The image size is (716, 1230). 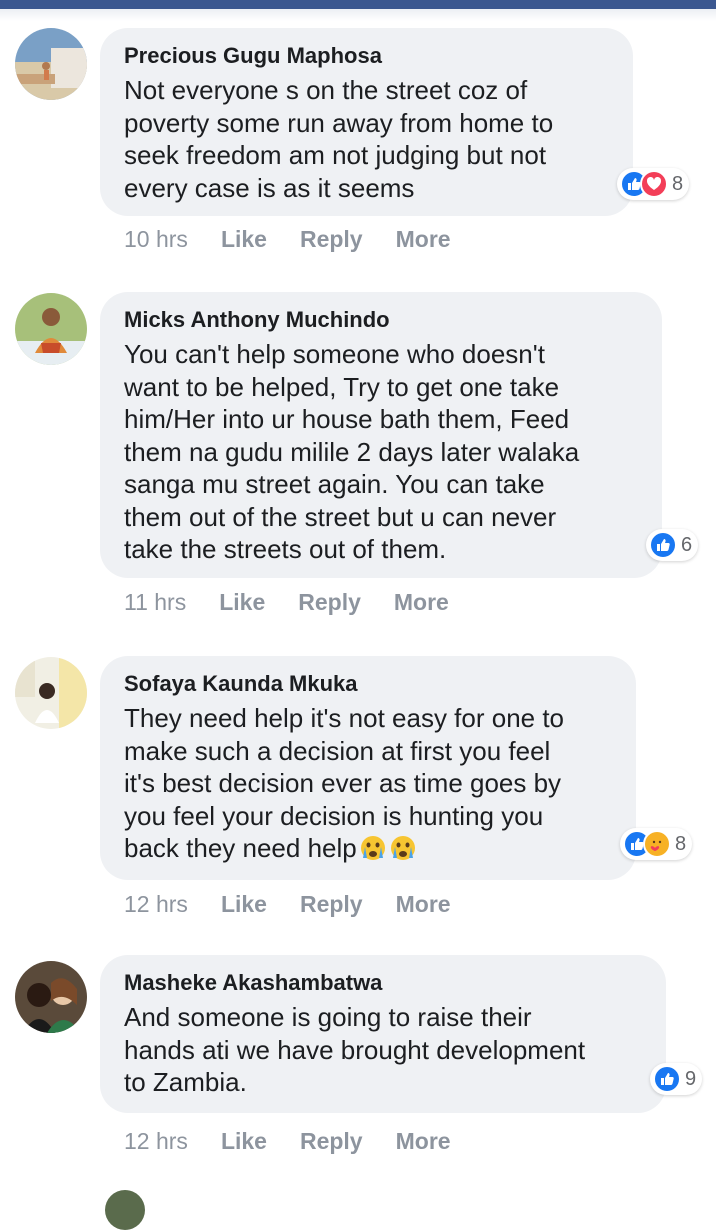 I want to click on next-comment-avatar, so click(x=125, y=1210).